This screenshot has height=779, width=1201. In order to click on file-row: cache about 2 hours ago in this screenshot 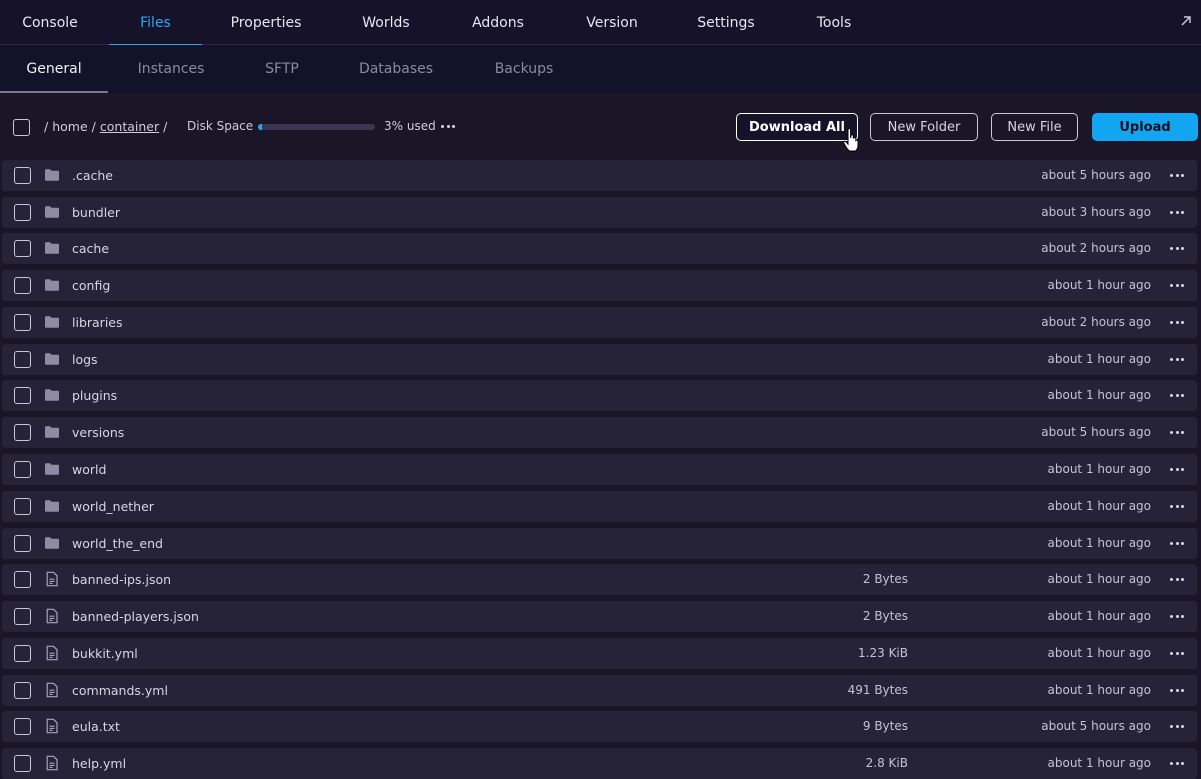, I will do `click(599, 248)`.